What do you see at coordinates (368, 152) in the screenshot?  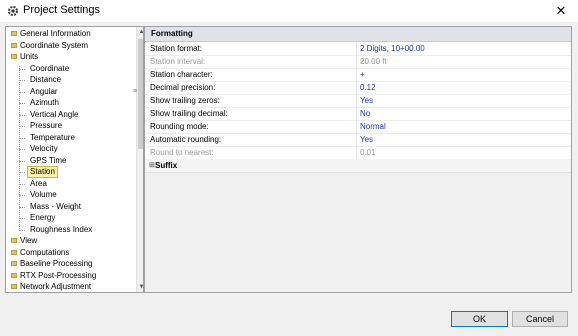 I see `property-value: 0.01` at bounding box center [368, 152].